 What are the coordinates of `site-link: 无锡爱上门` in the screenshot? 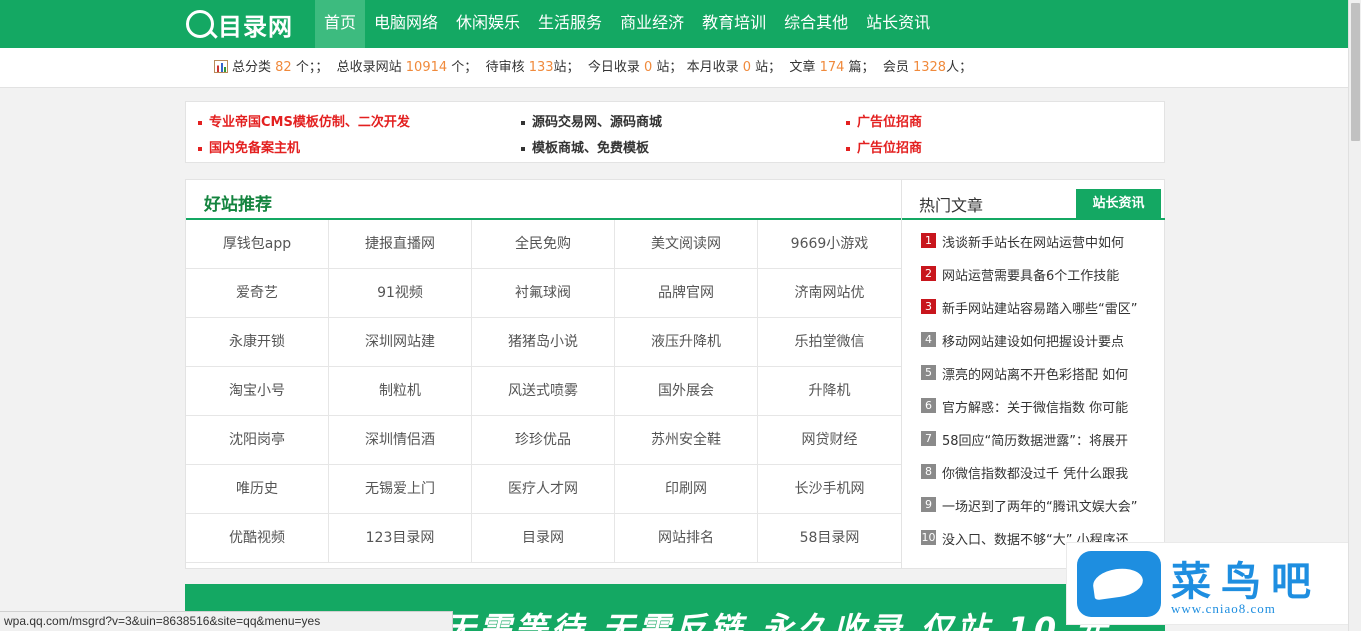 It's located at (400, 489).